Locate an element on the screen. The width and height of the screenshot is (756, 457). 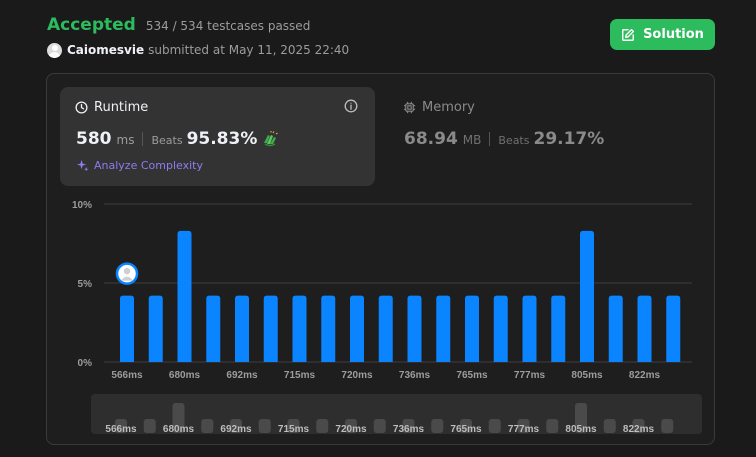
x-tick-label: 805ms is located at coordinates (587, 375).